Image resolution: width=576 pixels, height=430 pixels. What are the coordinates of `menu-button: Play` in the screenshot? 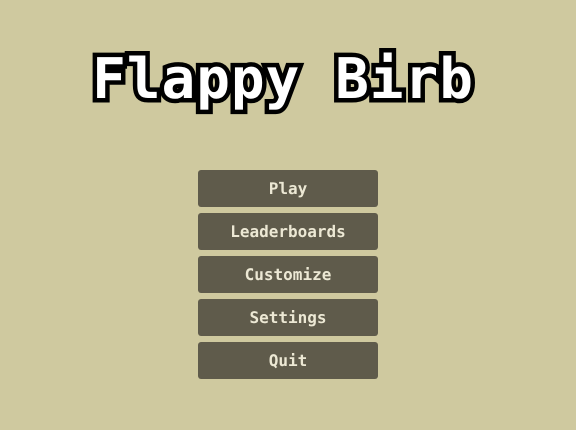 It's located at (288, 188).